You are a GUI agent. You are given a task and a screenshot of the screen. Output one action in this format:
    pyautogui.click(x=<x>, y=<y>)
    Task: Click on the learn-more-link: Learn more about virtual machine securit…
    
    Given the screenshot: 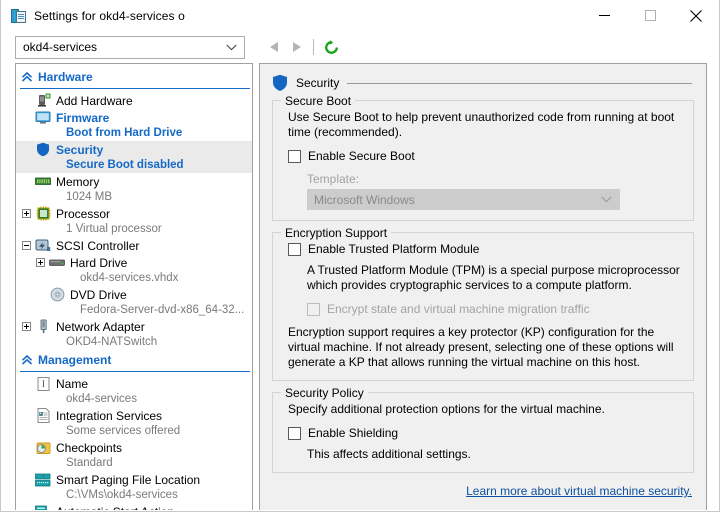 What is the action you would take?
    pyautogui.click(x=579, y=491)
    